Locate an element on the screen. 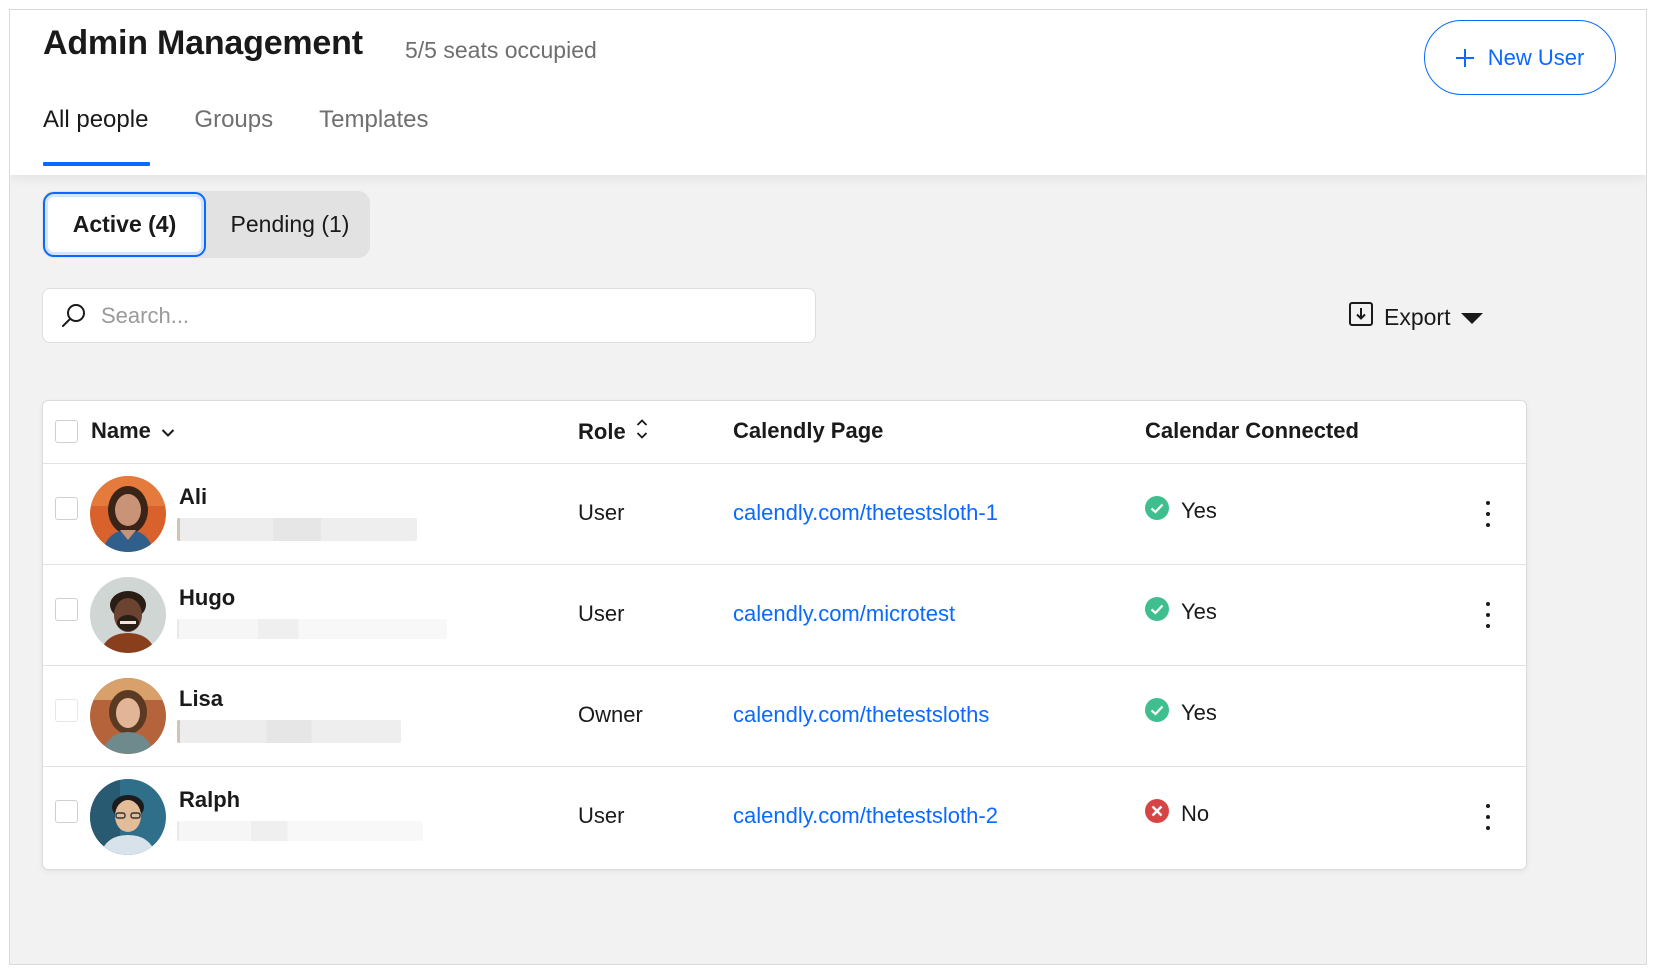  column-name: Name is located at coordinates (133, 431).